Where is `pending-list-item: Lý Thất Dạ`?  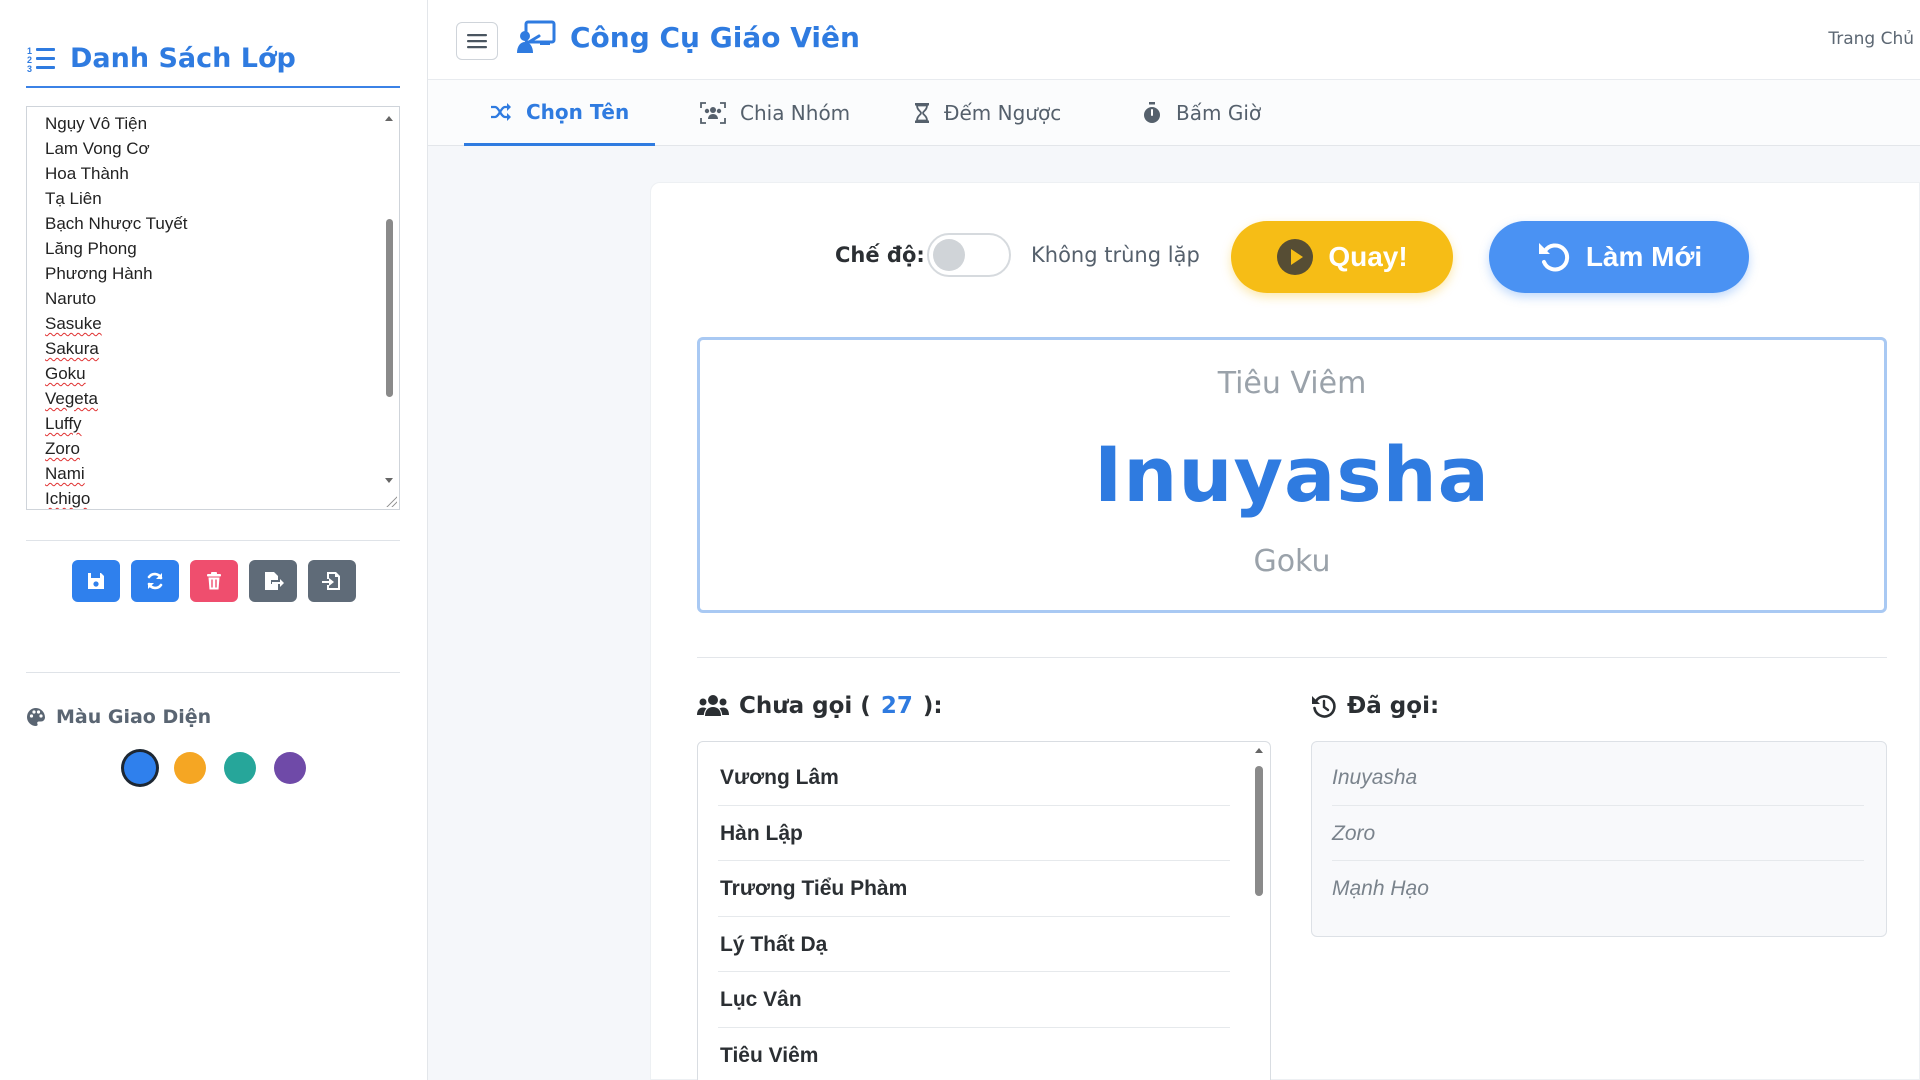
pending-list-item: Lý Thất Dạ is located at coordinates (974, 944).